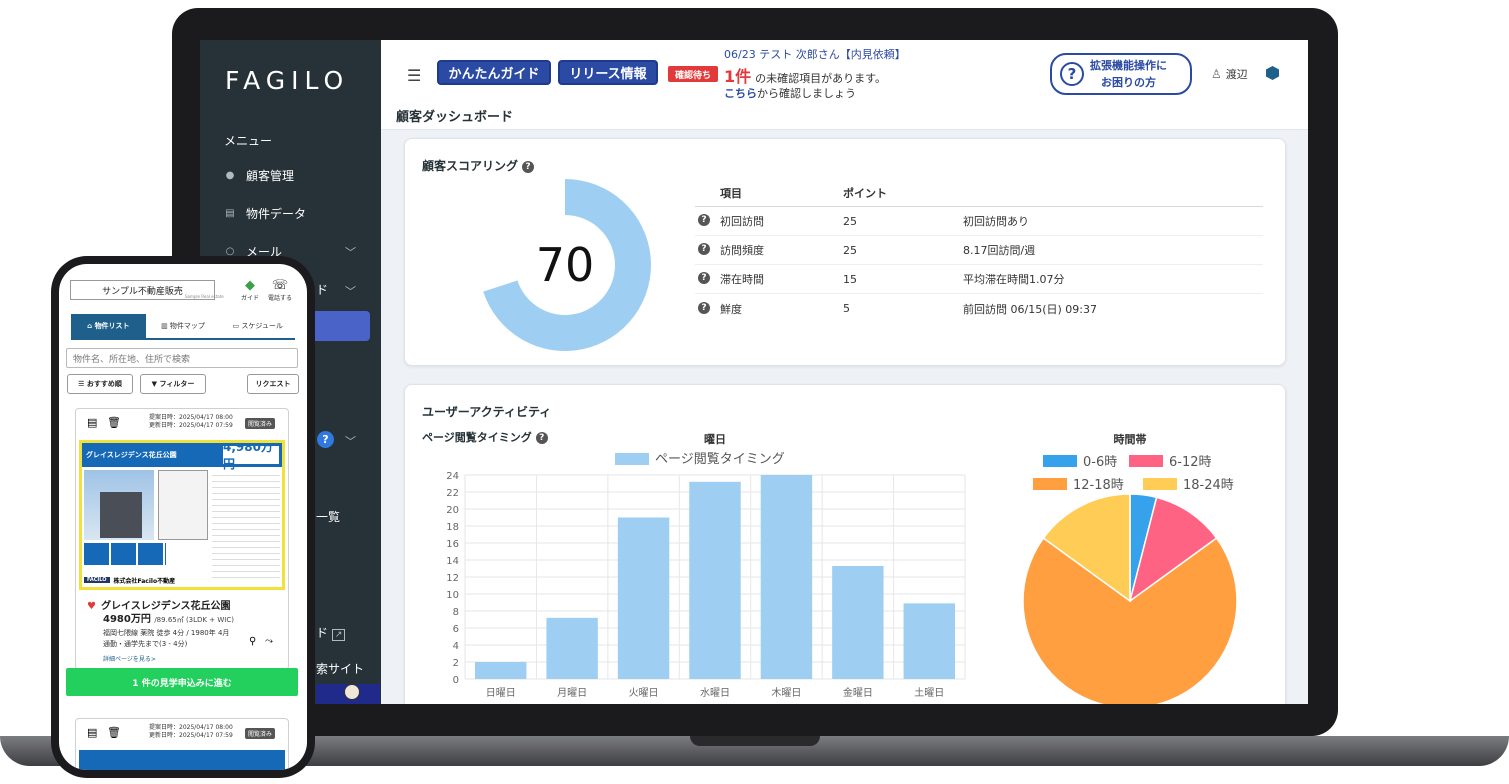 This screenshot has width=1509, height=784. What do you see at coordinates (204, 296) in the screenshot?
I see `store-subtitle: Sample Real estate` at bounding box center [204, 296].